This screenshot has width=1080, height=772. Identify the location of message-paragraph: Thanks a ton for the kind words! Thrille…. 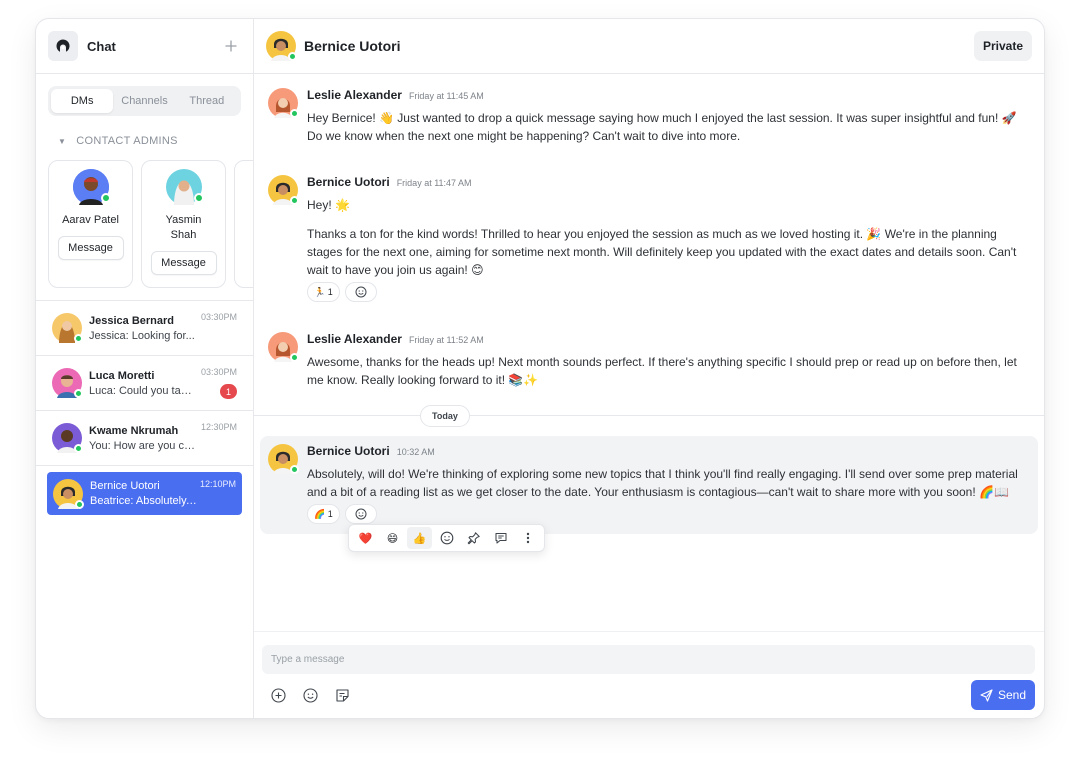
(662, 252).